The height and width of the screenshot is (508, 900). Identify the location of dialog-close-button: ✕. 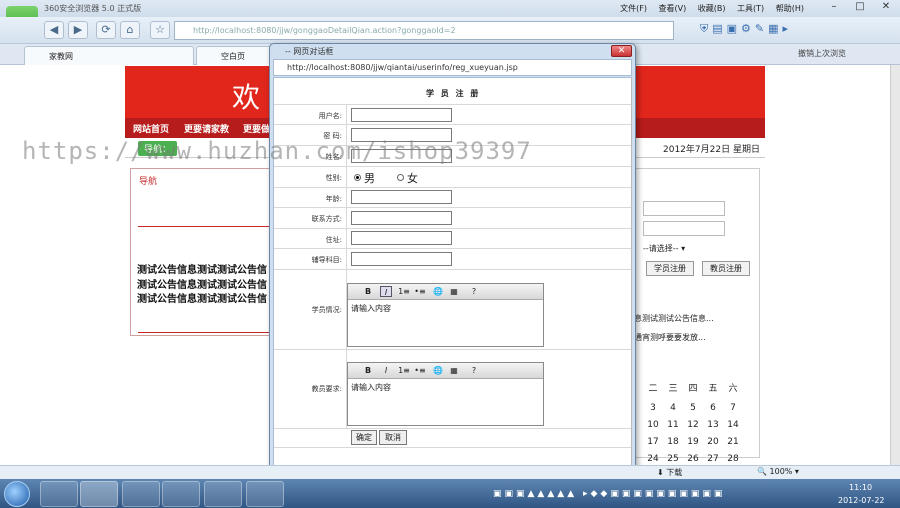
(621, 51).